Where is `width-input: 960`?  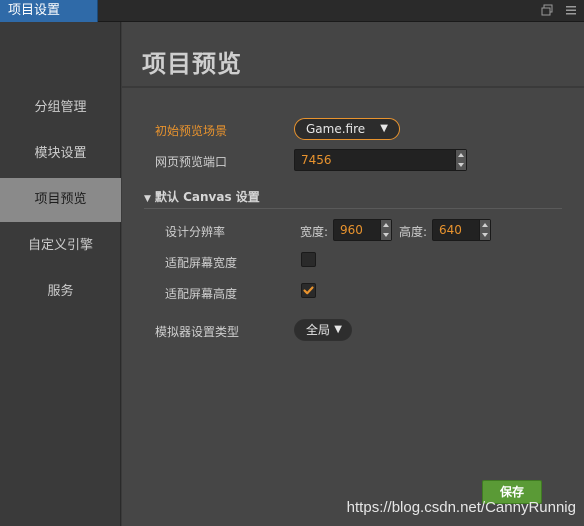
width-input: 960 is located at coordinates (362, 230).